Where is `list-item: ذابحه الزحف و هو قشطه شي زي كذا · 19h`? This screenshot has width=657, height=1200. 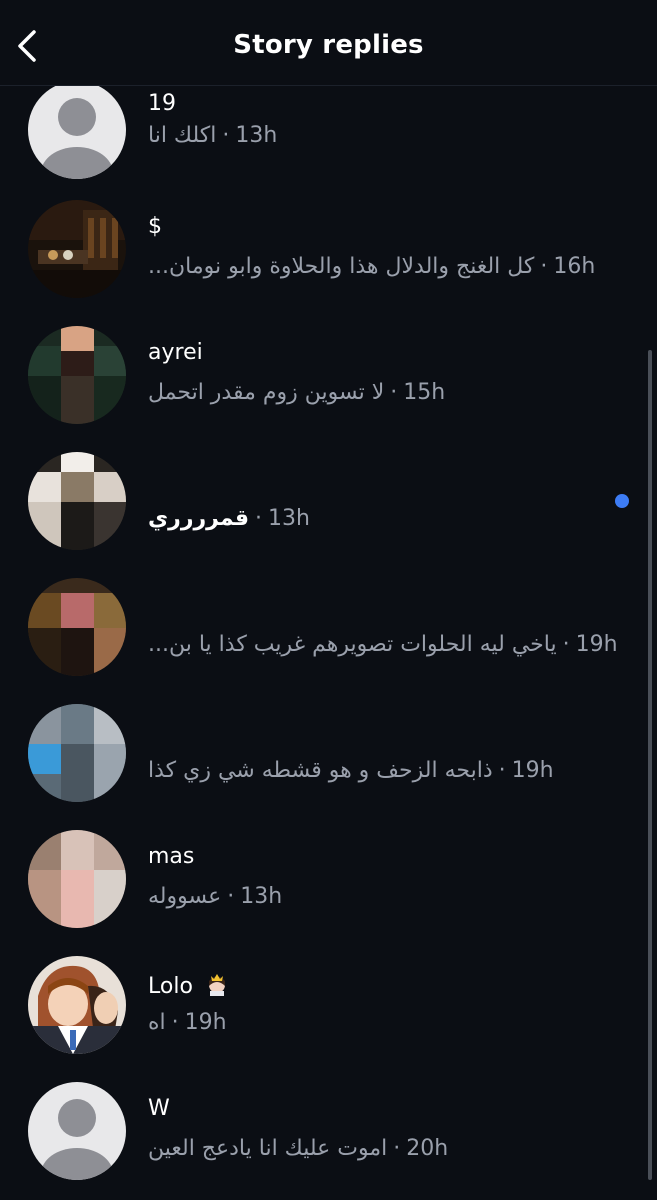
list-item: ذابحه الزحف و هو قشطه شي زي كذا · 19h is located at coordinates (328, 767).